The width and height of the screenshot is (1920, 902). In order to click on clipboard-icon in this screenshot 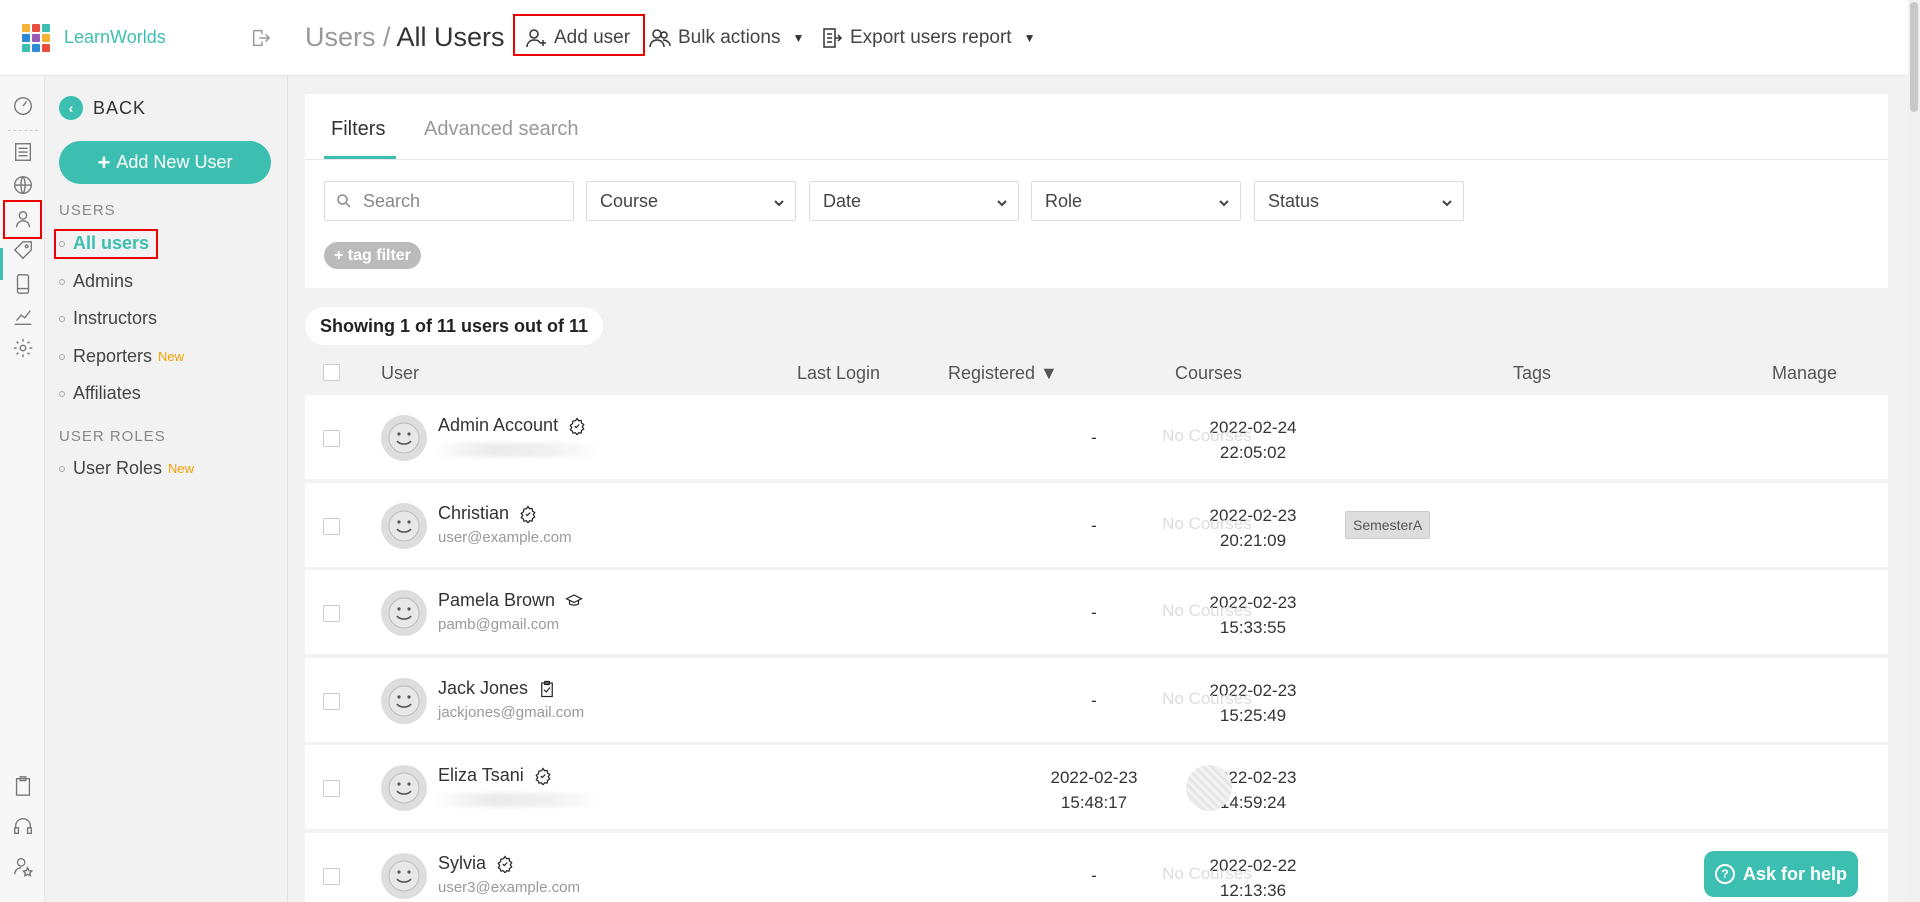, I will do `click(23, 786)`.